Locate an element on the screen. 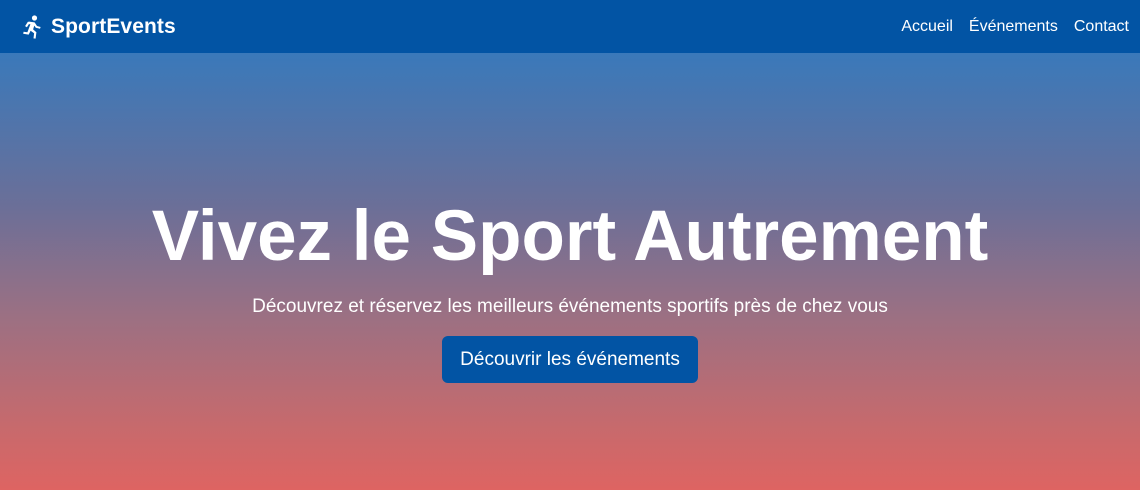  discover-events-button: Découvrir les événements is located at coordinates (570, 359).